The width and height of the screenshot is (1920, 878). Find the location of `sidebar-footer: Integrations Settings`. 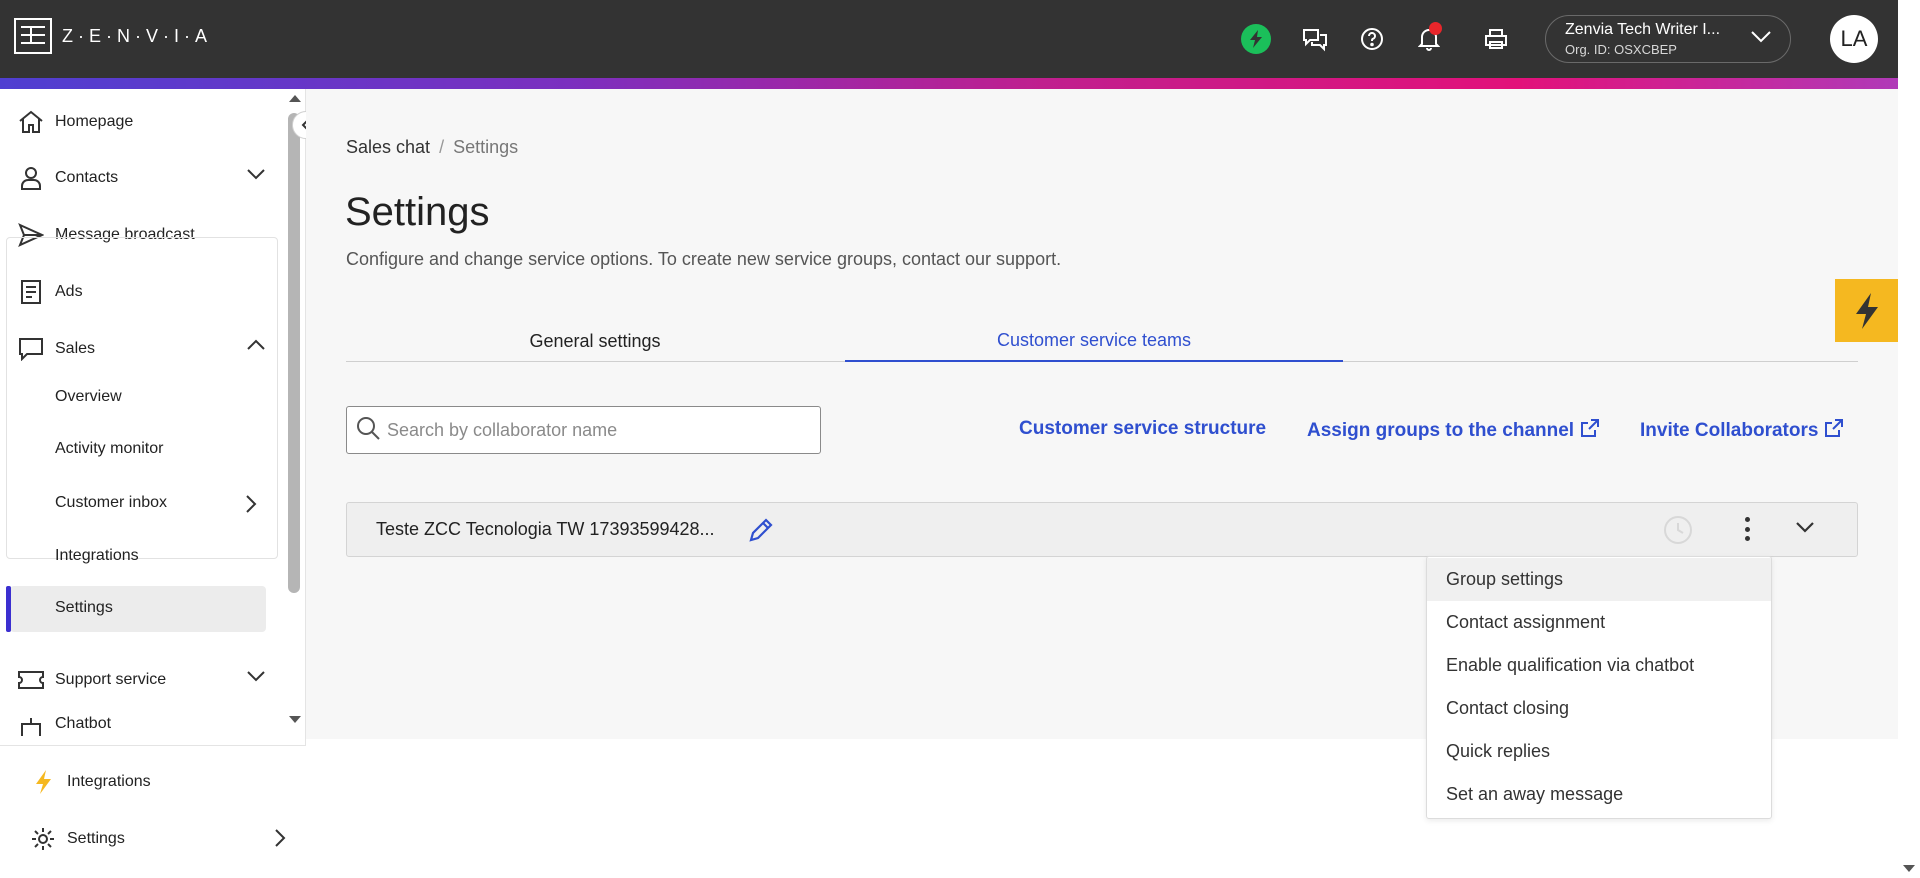

sidebar-footer: Integrations Settings is located at coordinates (153, 811).